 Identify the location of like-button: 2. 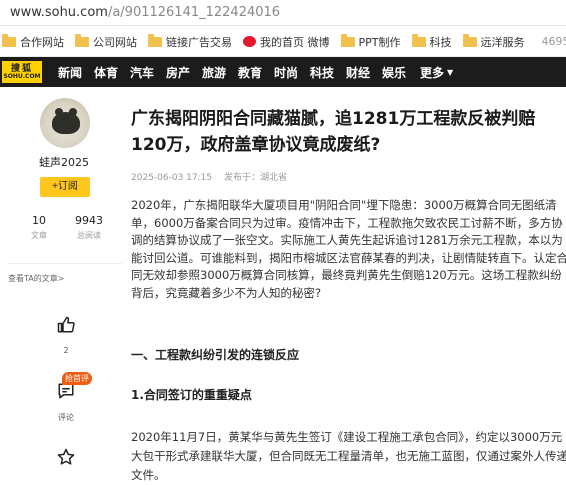
(66, 332).